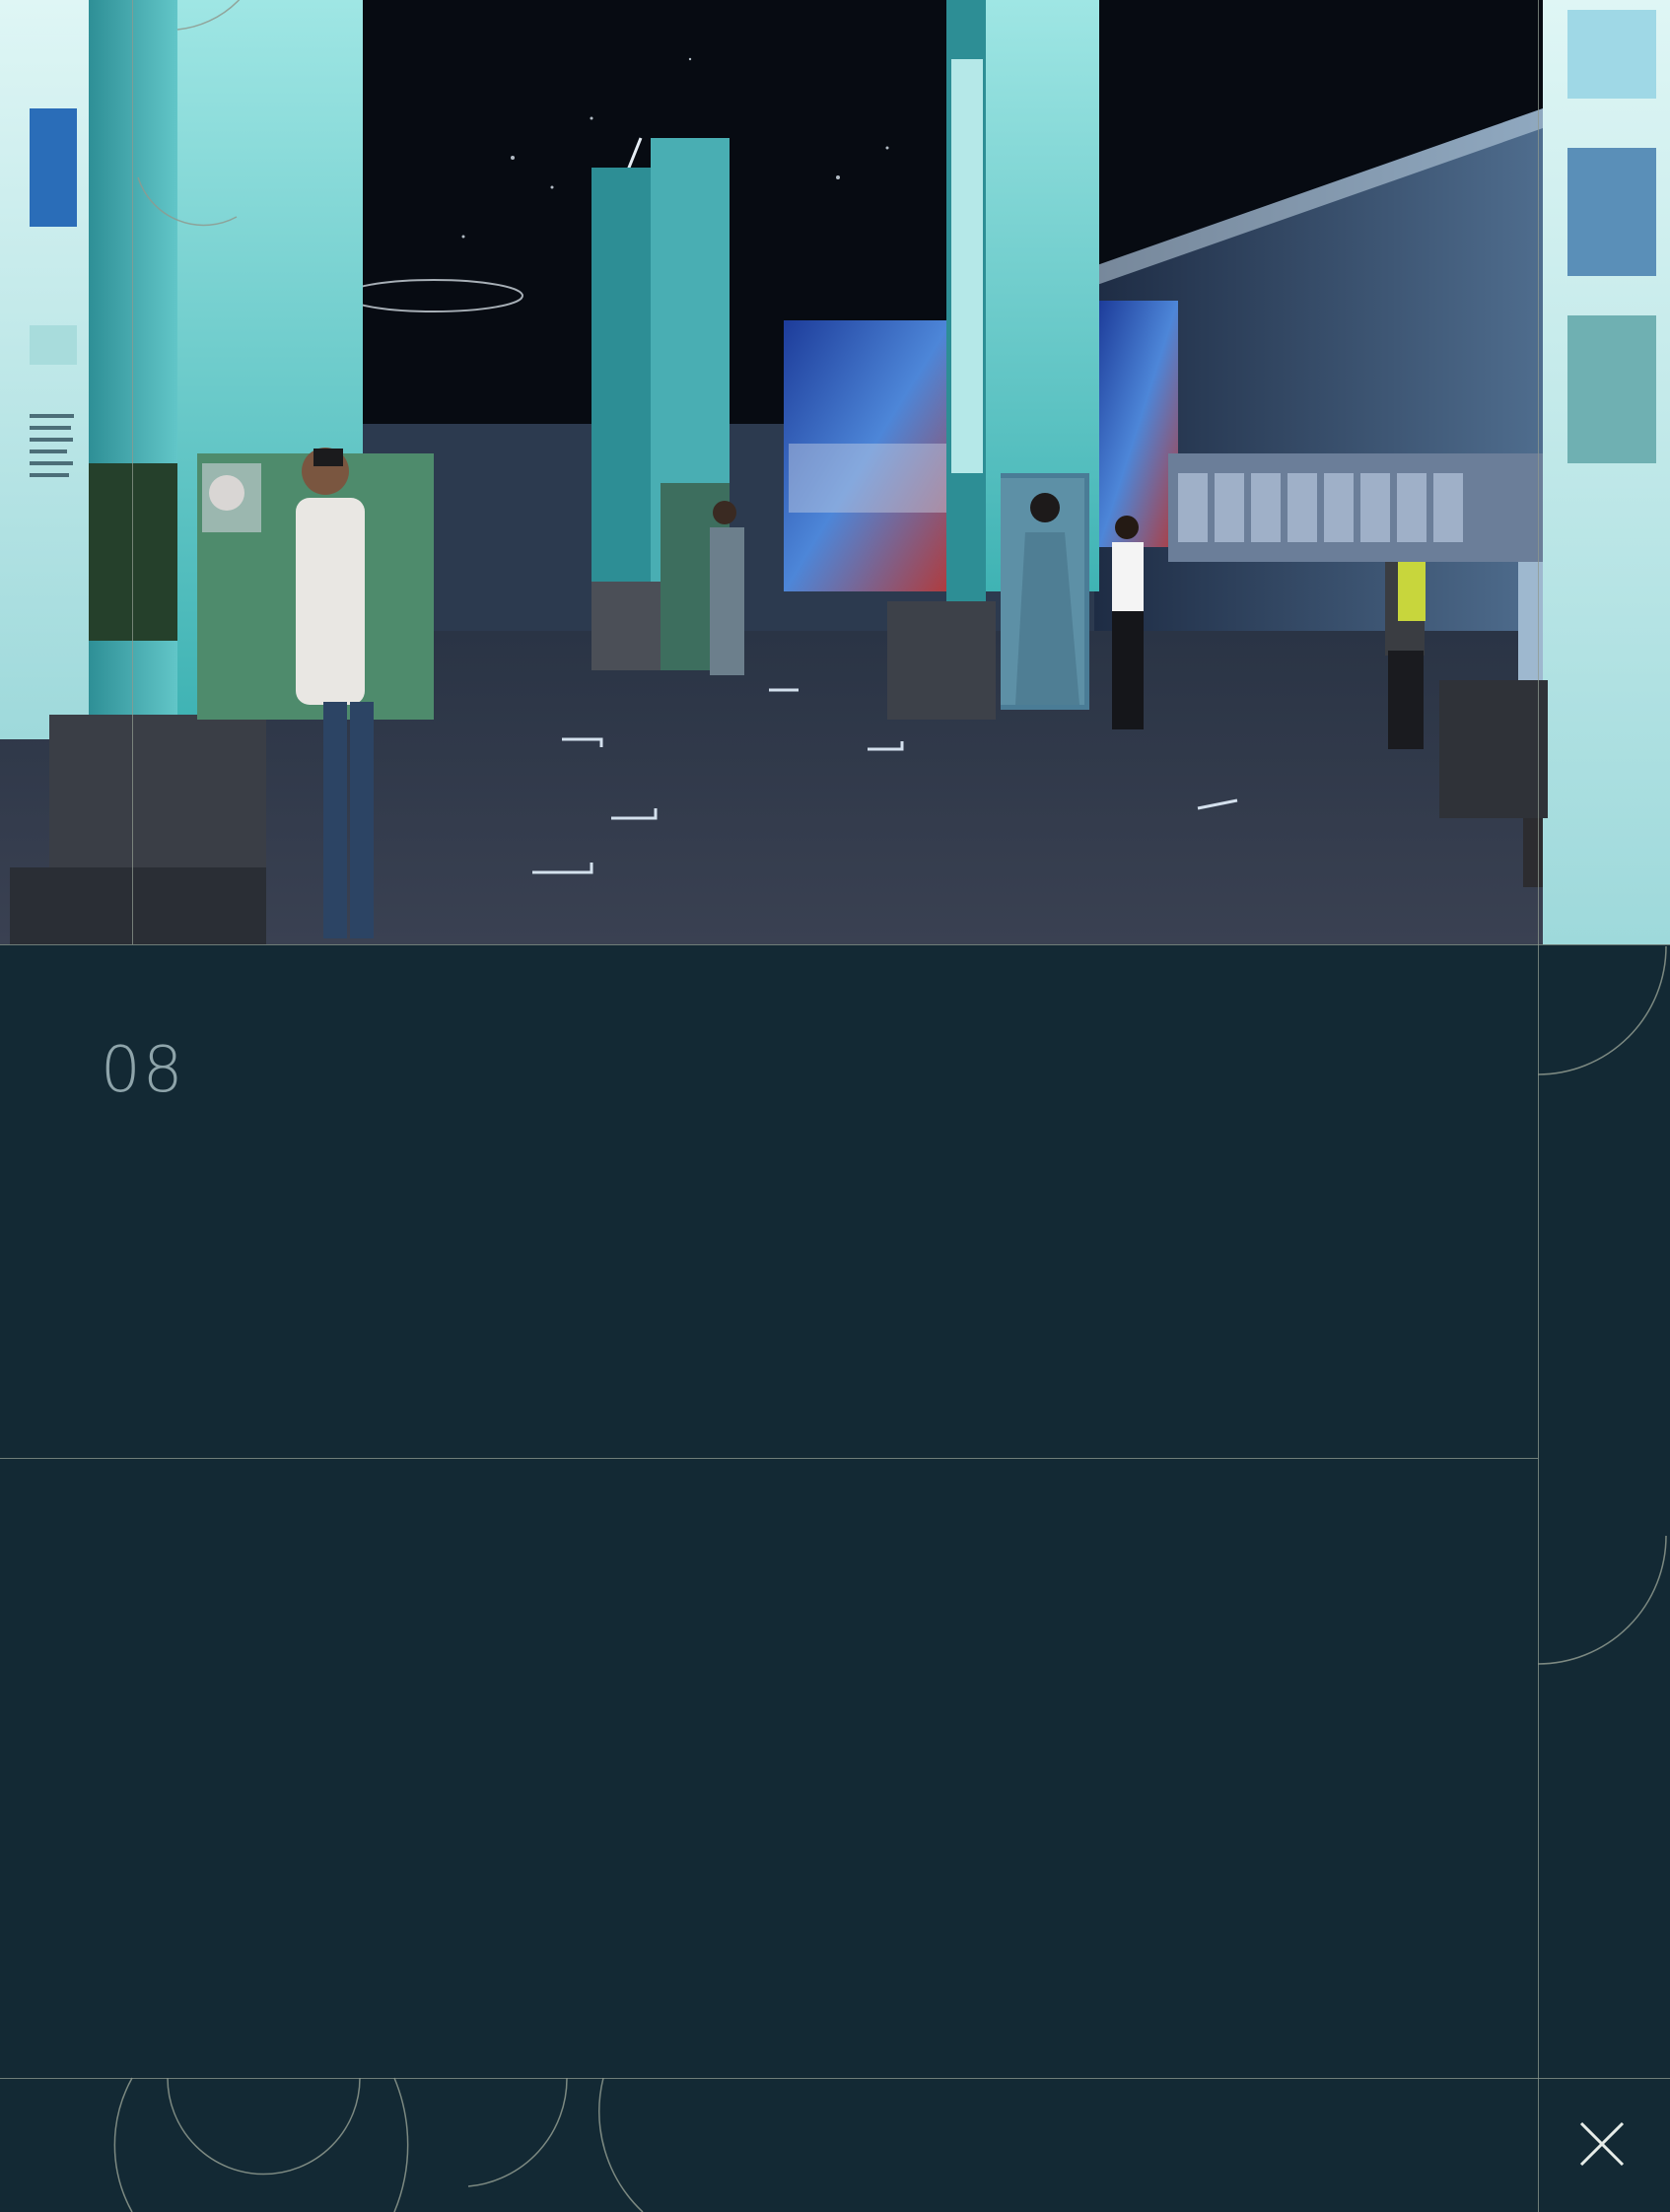 The image size is (1670, 2212). I want to click on close-icon, so click(1602, 2144).